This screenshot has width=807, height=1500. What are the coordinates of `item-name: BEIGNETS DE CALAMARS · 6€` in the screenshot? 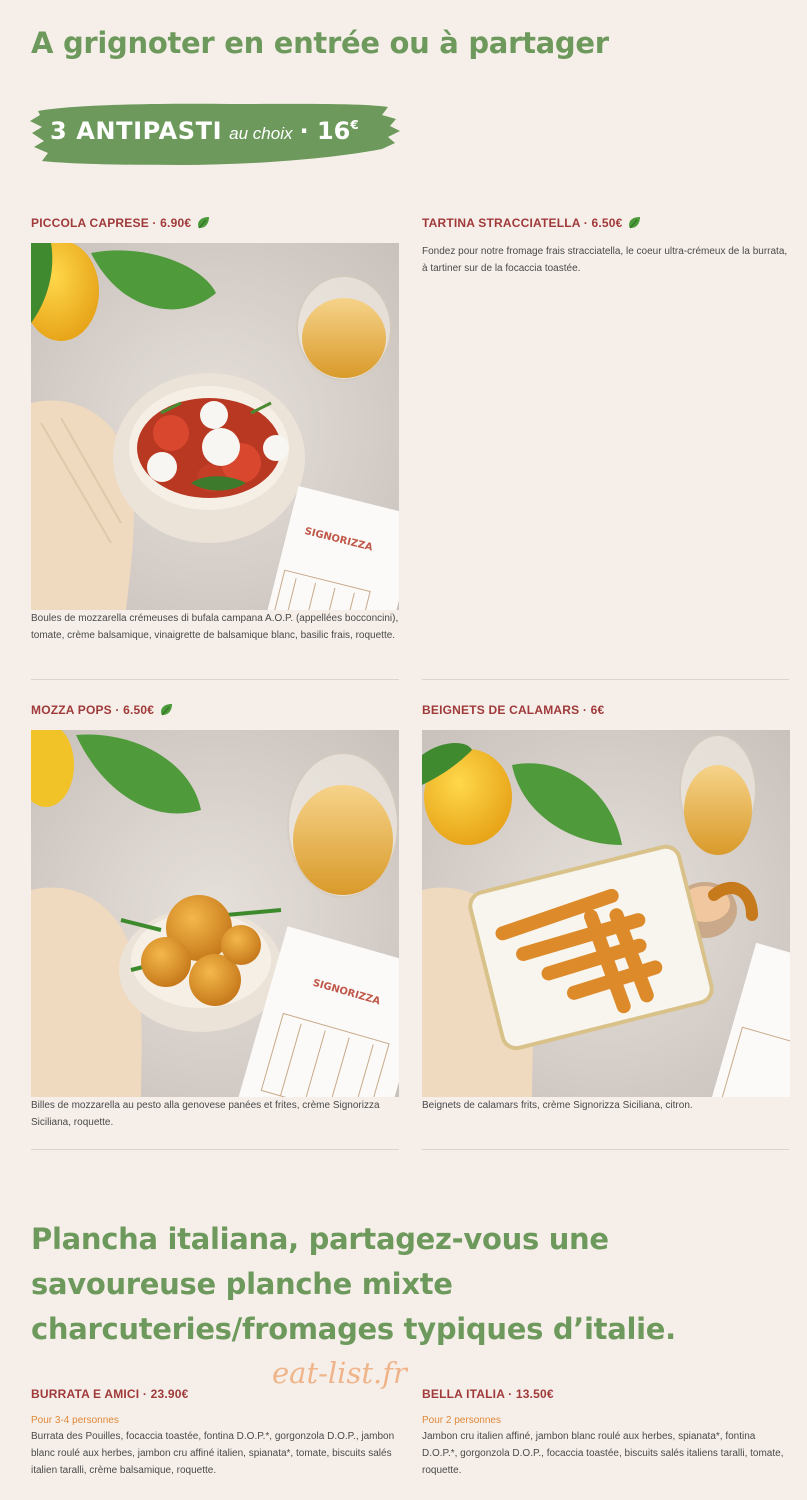 It's located at (606, 710).